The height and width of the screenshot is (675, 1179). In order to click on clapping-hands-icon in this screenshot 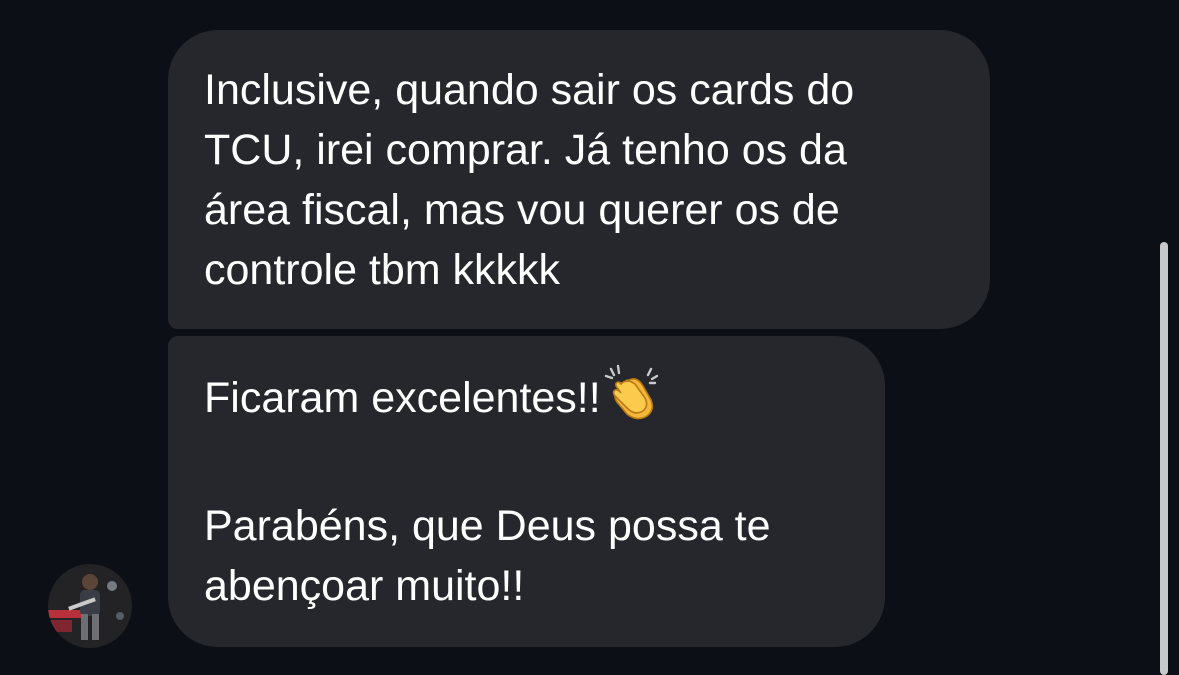, I will do `click(632, 393)`.